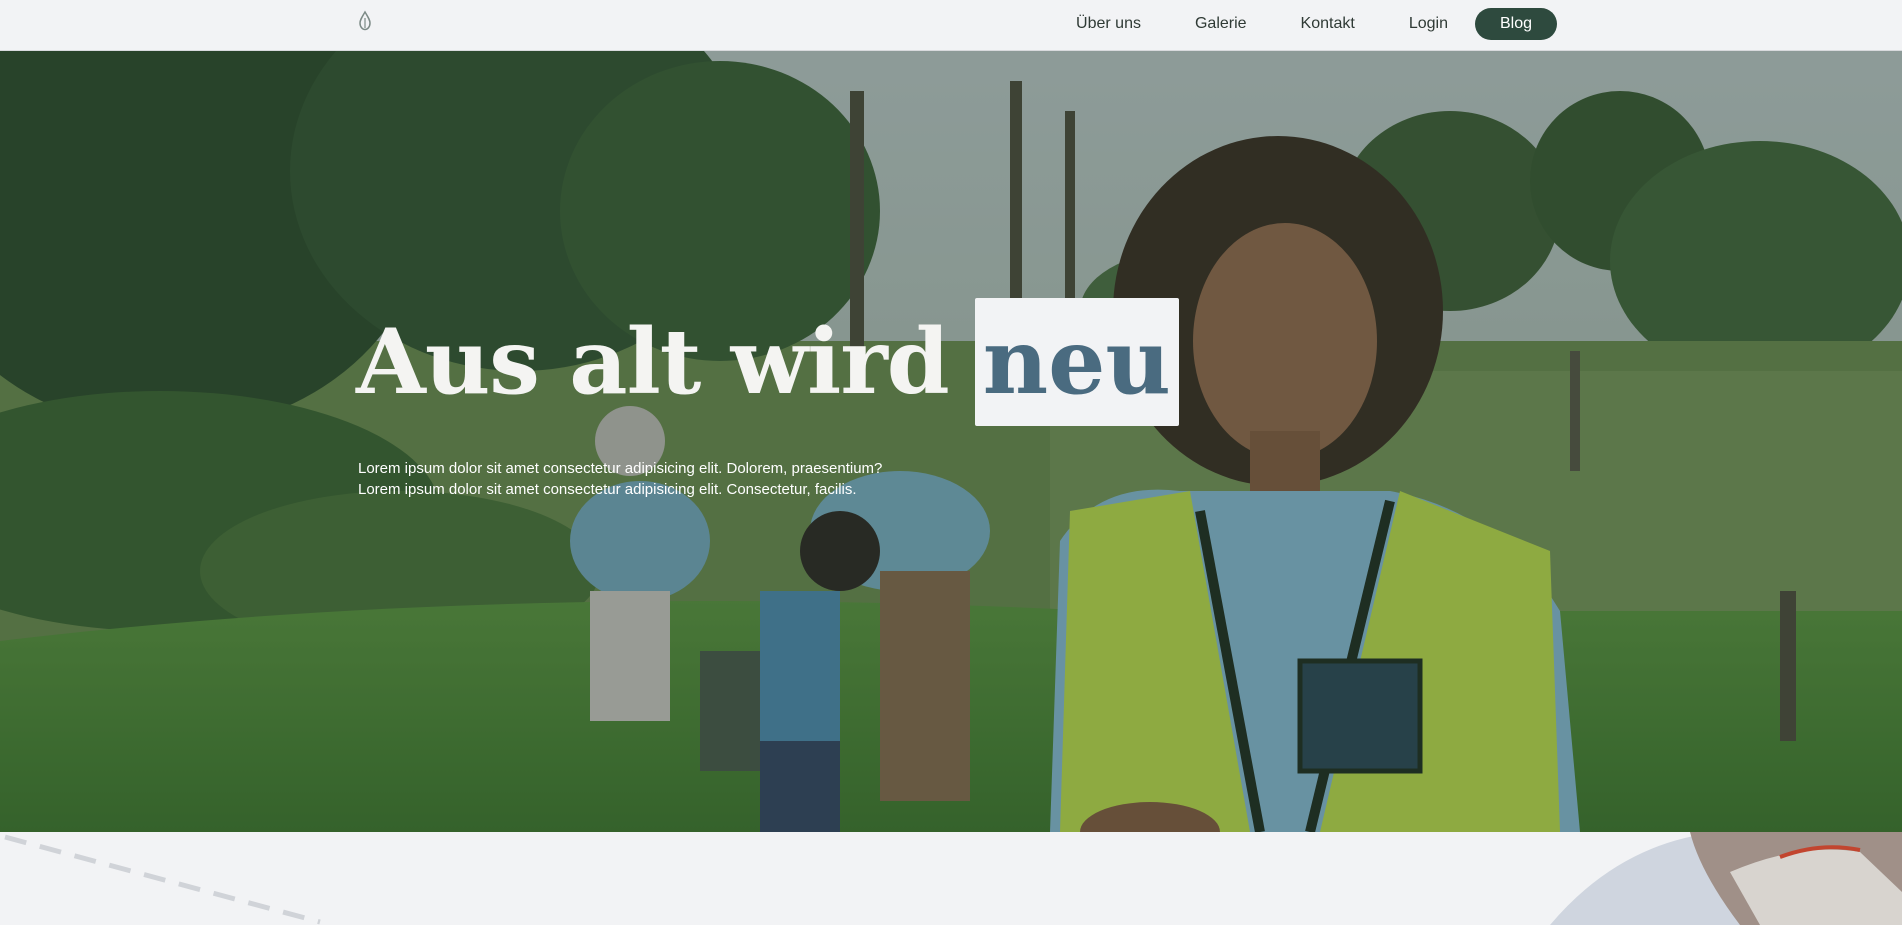 The width and height of the screenshot is (1902, 925). I want to click on next-section-preview, so click(951, 878).